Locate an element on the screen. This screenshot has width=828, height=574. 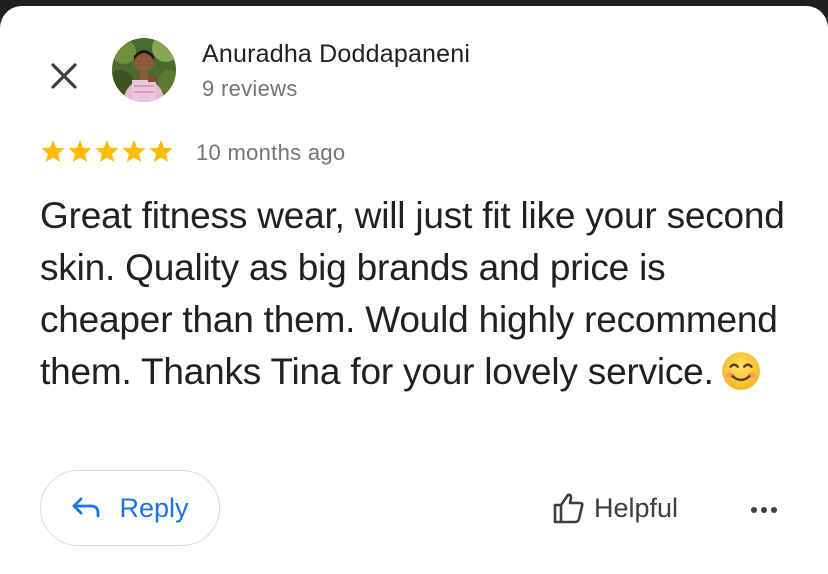
reply-arrow-icon is located at coordinates (86, 507).